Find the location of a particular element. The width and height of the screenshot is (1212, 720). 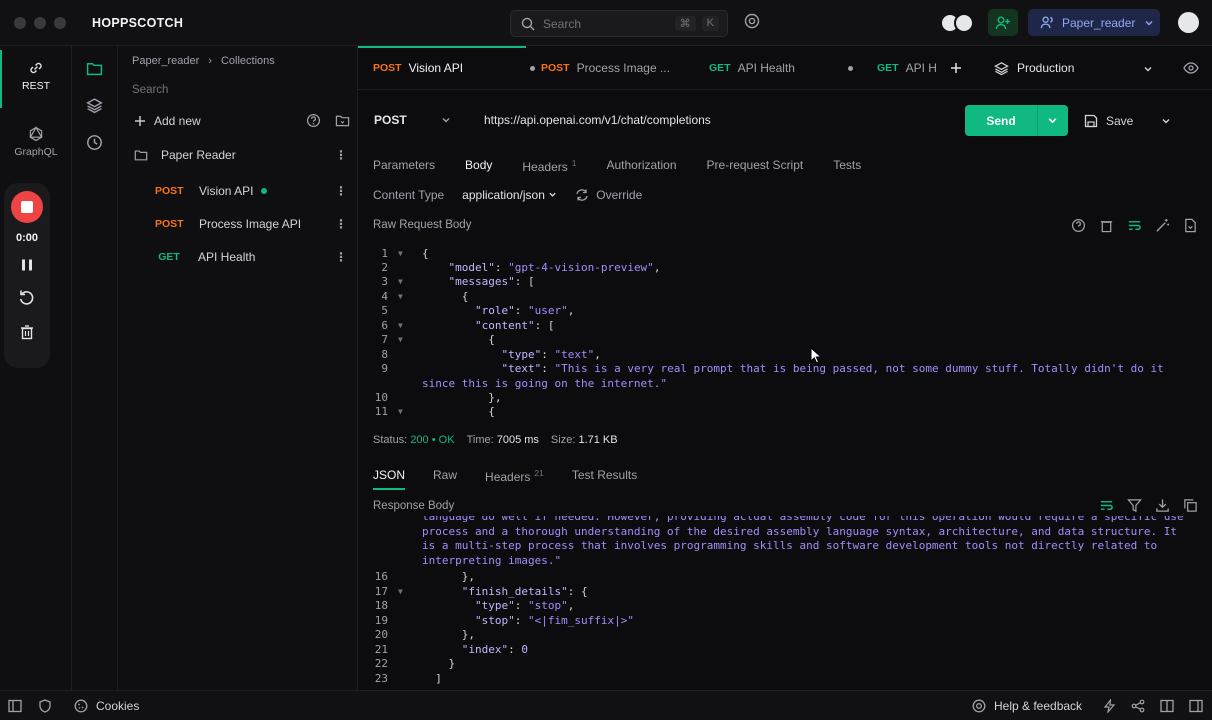

pause-icon is located at coordinates (27, 265).